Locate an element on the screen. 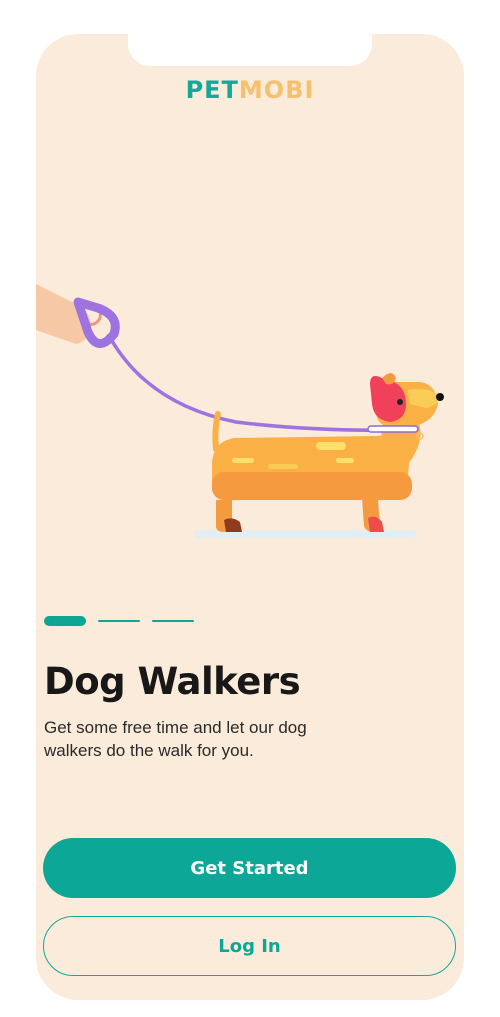 Image resolution: width=500 pixels, height=1017 pixels. dog-front-paw is located at coordinates (376, 524).